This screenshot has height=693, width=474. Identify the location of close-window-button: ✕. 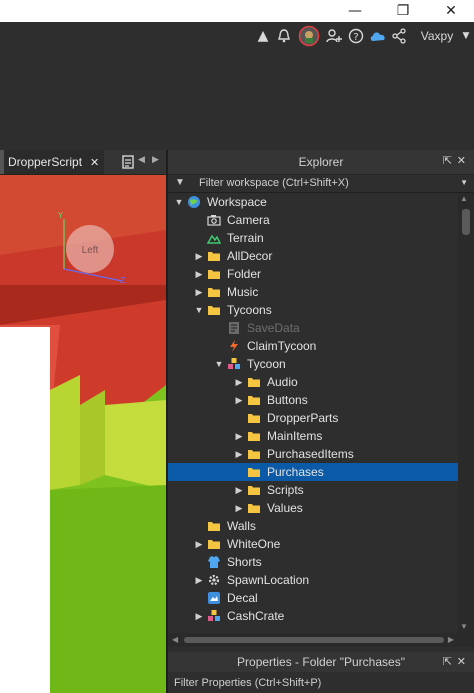
(451, 11).